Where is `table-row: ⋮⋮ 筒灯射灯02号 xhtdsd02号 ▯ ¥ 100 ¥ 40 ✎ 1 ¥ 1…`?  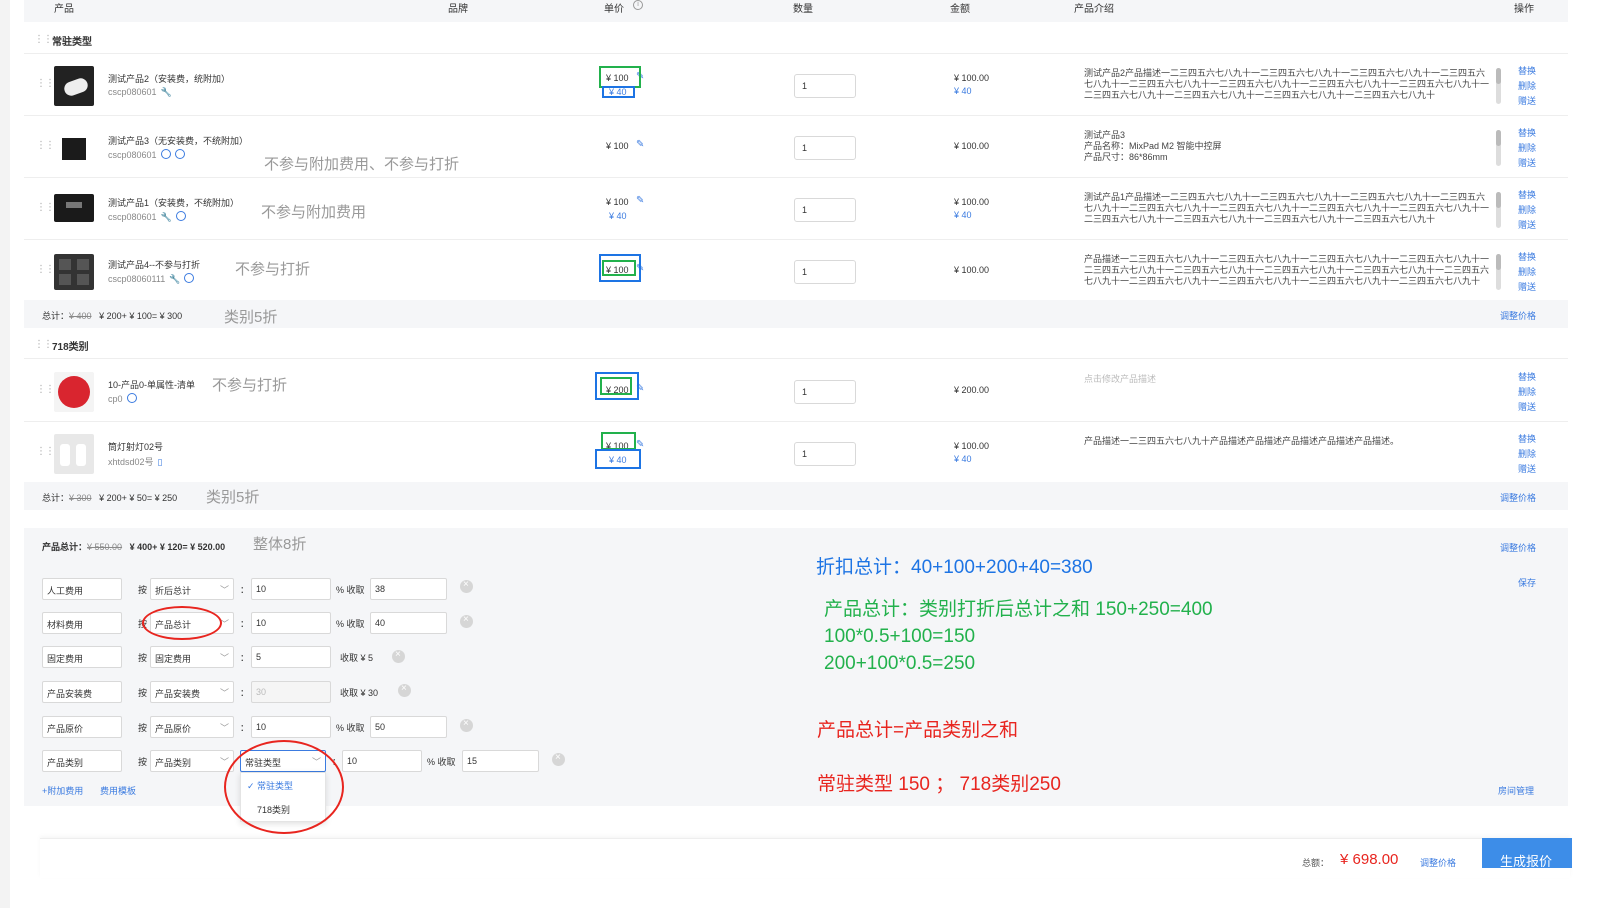
table-row: ⋮⋮ 筒灯射灯02号 xhtdsd02号 ▯ ¥ 100 ¥ 40 ✎ 1 ¥ 1… is located at coordinates (796, 453).